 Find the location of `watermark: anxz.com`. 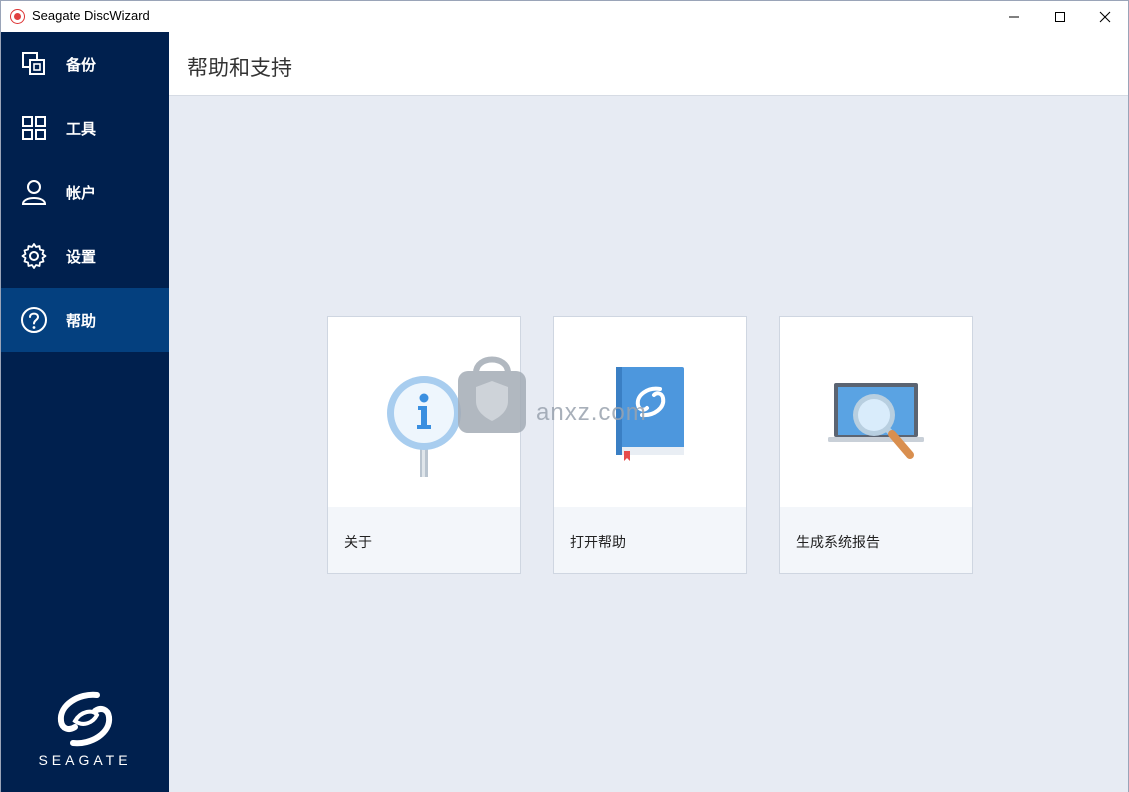

watermark: anxz.com is located at coordinates (571, 395).